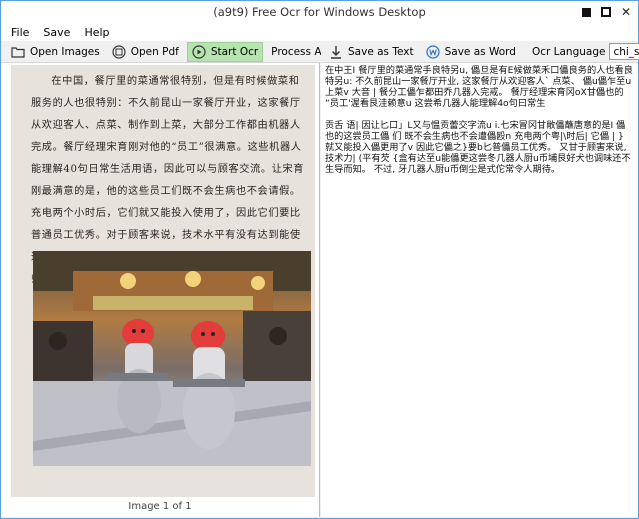  I want to click on save-as-word-label: Save as Word, so click(480, 51).